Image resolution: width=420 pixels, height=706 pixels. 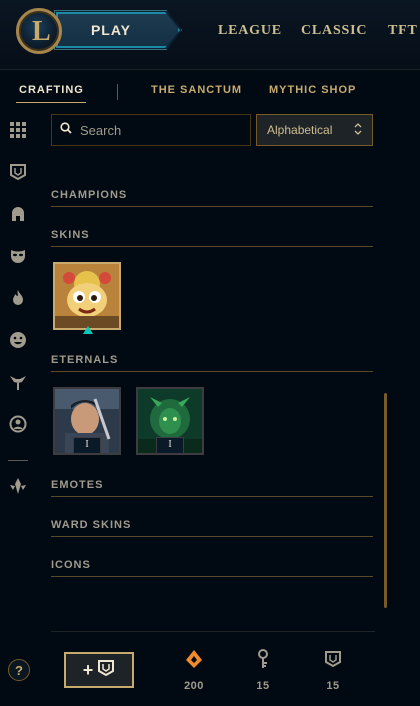 I want to click on section-emotes-label: EMOTES, so click(x=77, y=485).